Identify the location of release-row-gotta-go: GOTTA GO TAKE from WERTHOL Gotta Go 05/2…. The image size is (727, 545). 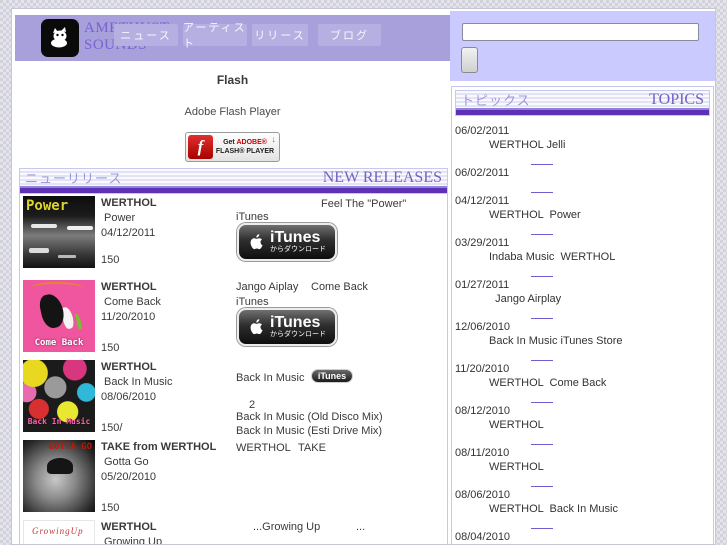
(233, 478).